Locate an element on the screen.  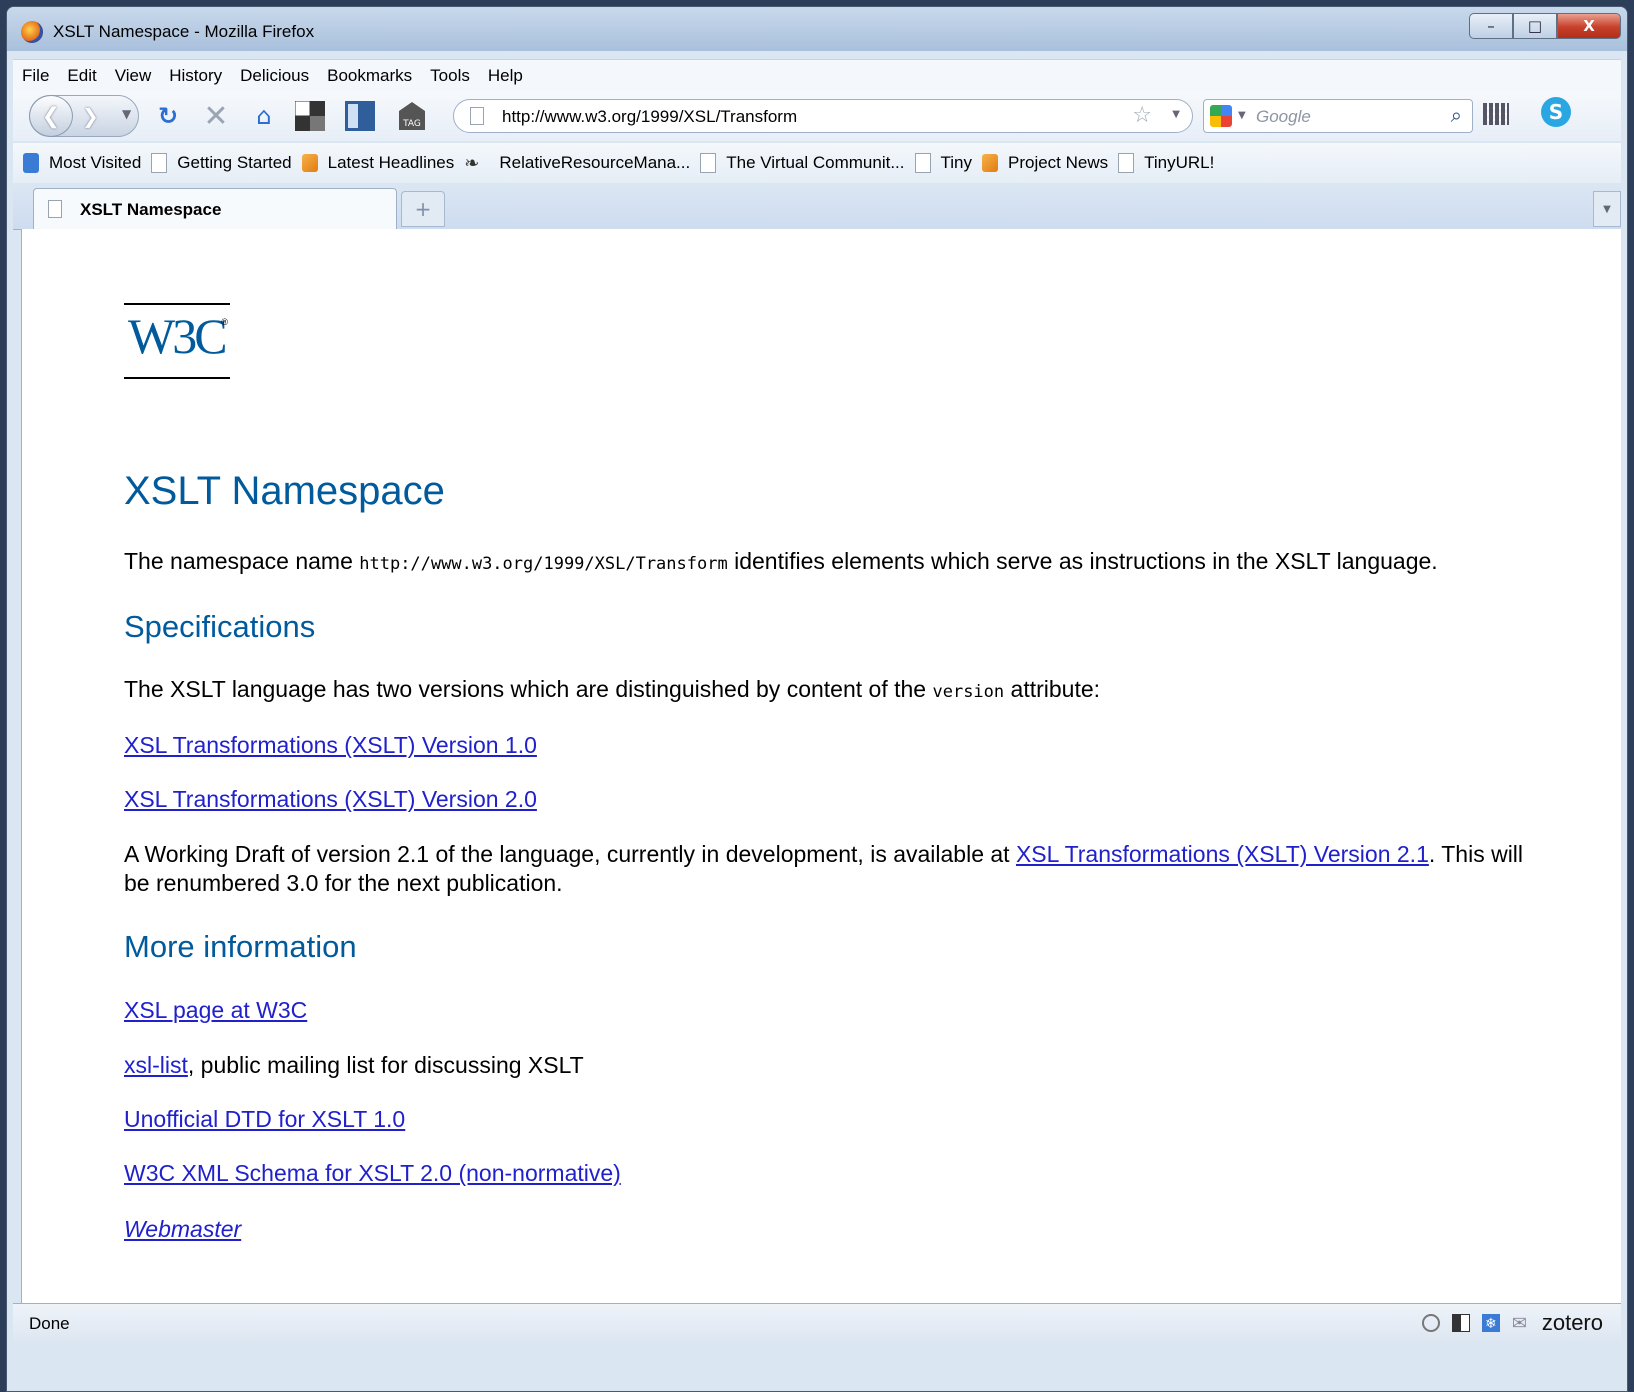
mail-icon: ✉ is located at coordinates (1521, 1323).